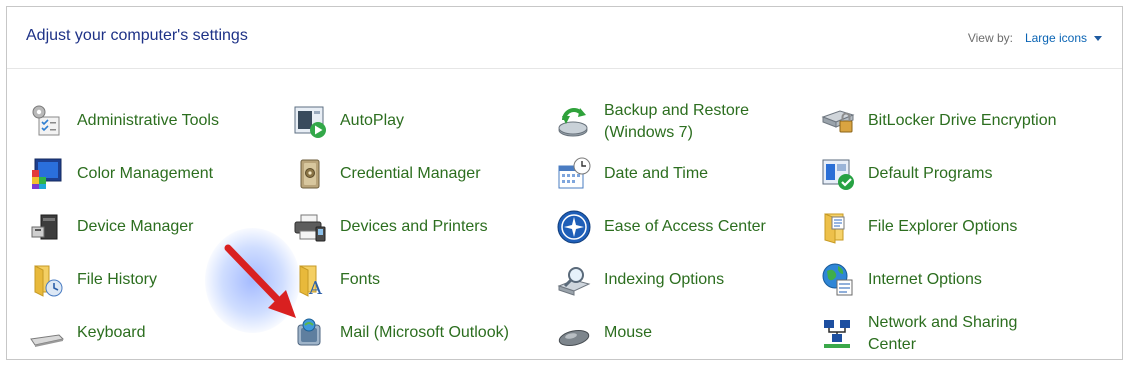 This screenshot has width=1131, height=369. What do you see at coordinates (414, 226) in the screenshot?
I see `item-label: Devices and Printers` at bounding box center [414, 226].